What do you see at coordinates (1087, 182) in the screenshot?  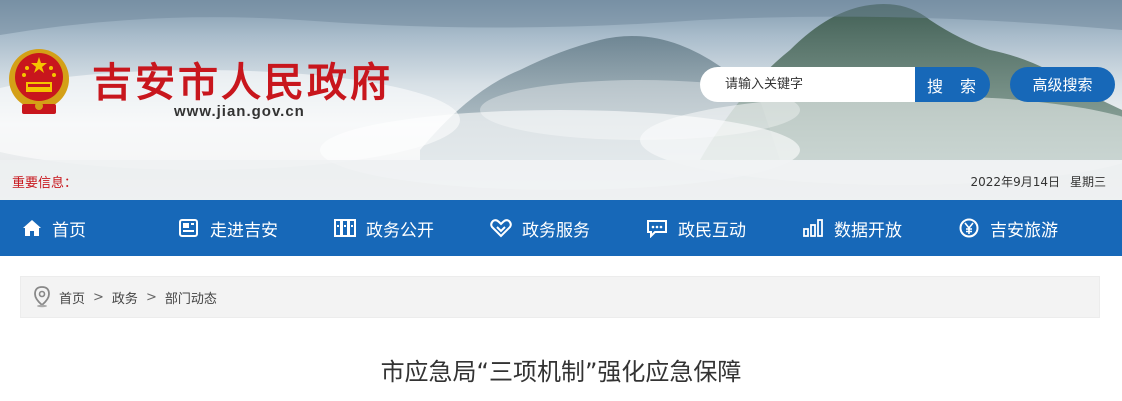 I see `current-weekday: 星期三` at bounding box center [1087, 182].